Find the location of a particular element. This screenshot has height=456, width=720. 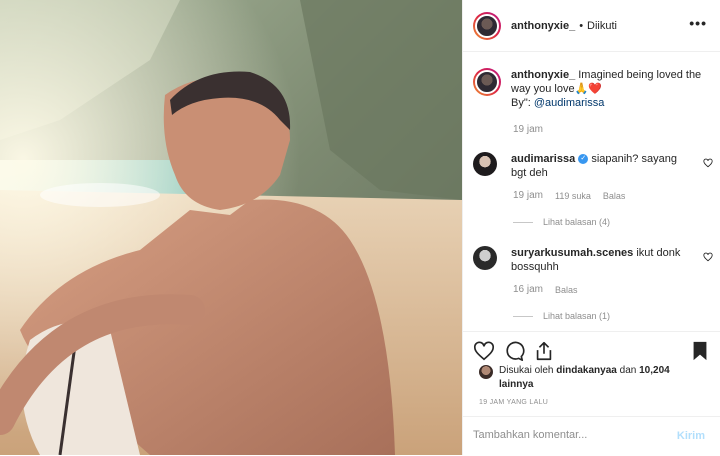

view-replies-button: Lihat balasan (1) is located at coordinates (561, 316).